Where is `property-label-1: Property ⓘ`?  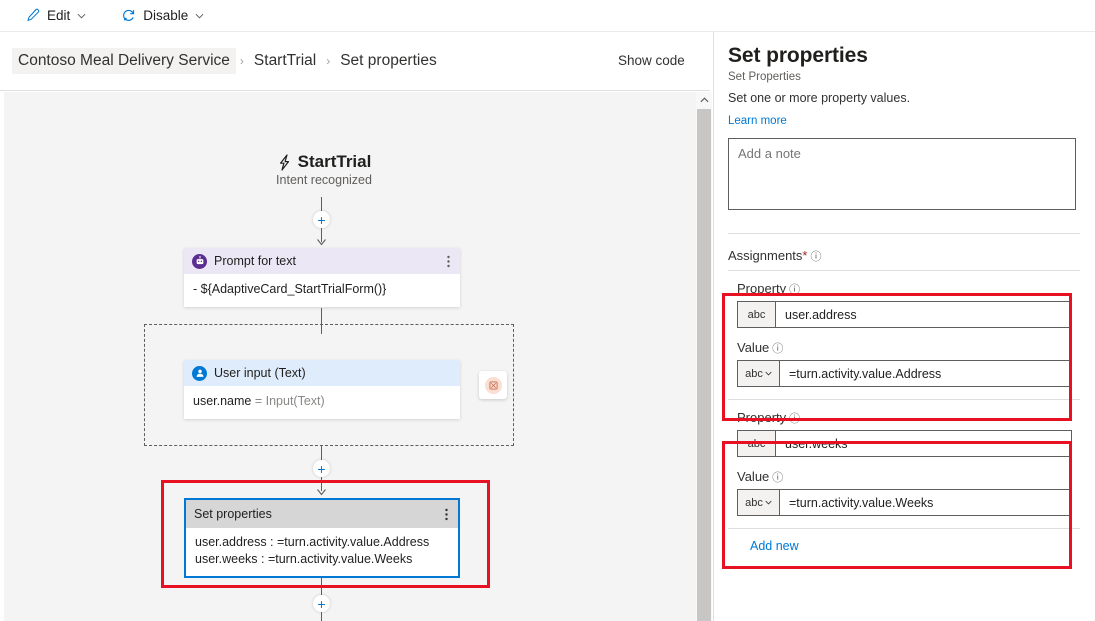 property-label-1: Property ⓘ is located at coordinates (904, 289).